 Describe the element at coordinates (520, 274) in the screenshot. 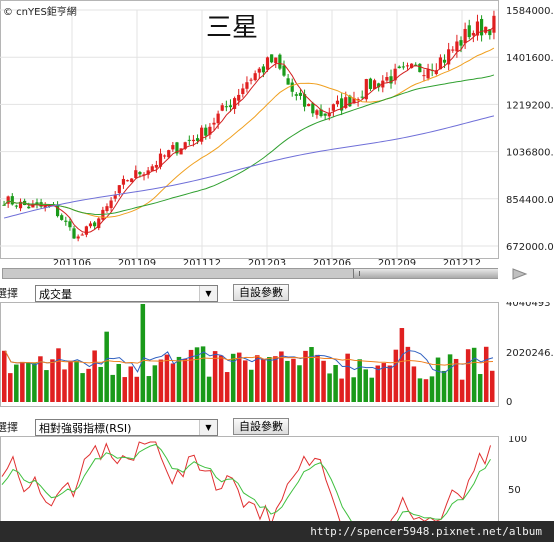

I see `play-arrow-icon` at that location.